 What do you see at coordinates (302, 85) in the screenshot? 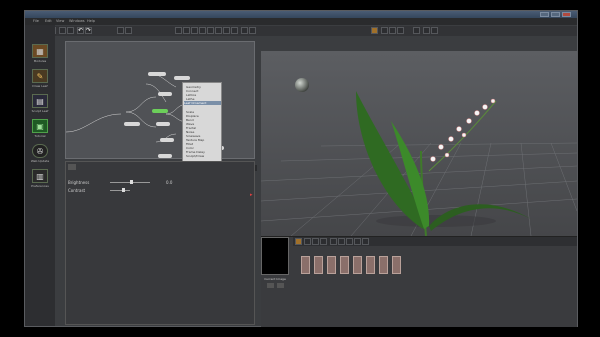
I see `material-preview-ball` at bounding box center [302, 85].